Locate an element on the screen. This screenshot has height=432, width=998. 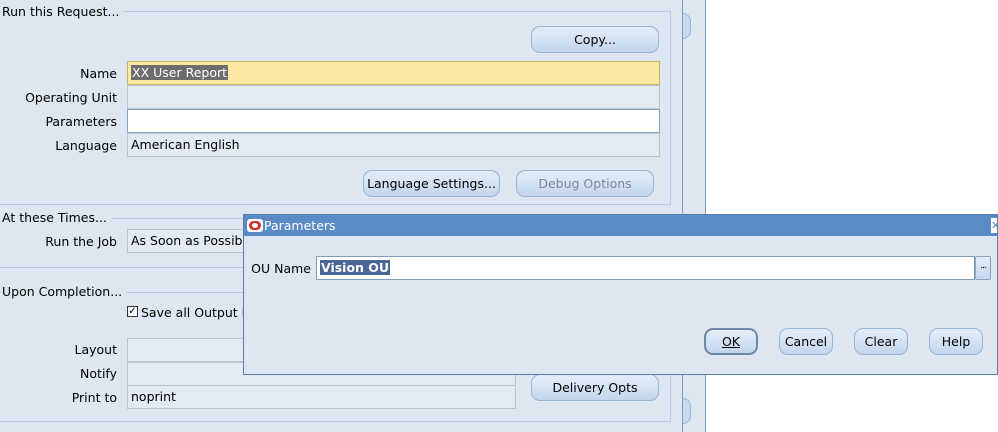
run-job-label: Run the Job is located at coordinates (81, 241).